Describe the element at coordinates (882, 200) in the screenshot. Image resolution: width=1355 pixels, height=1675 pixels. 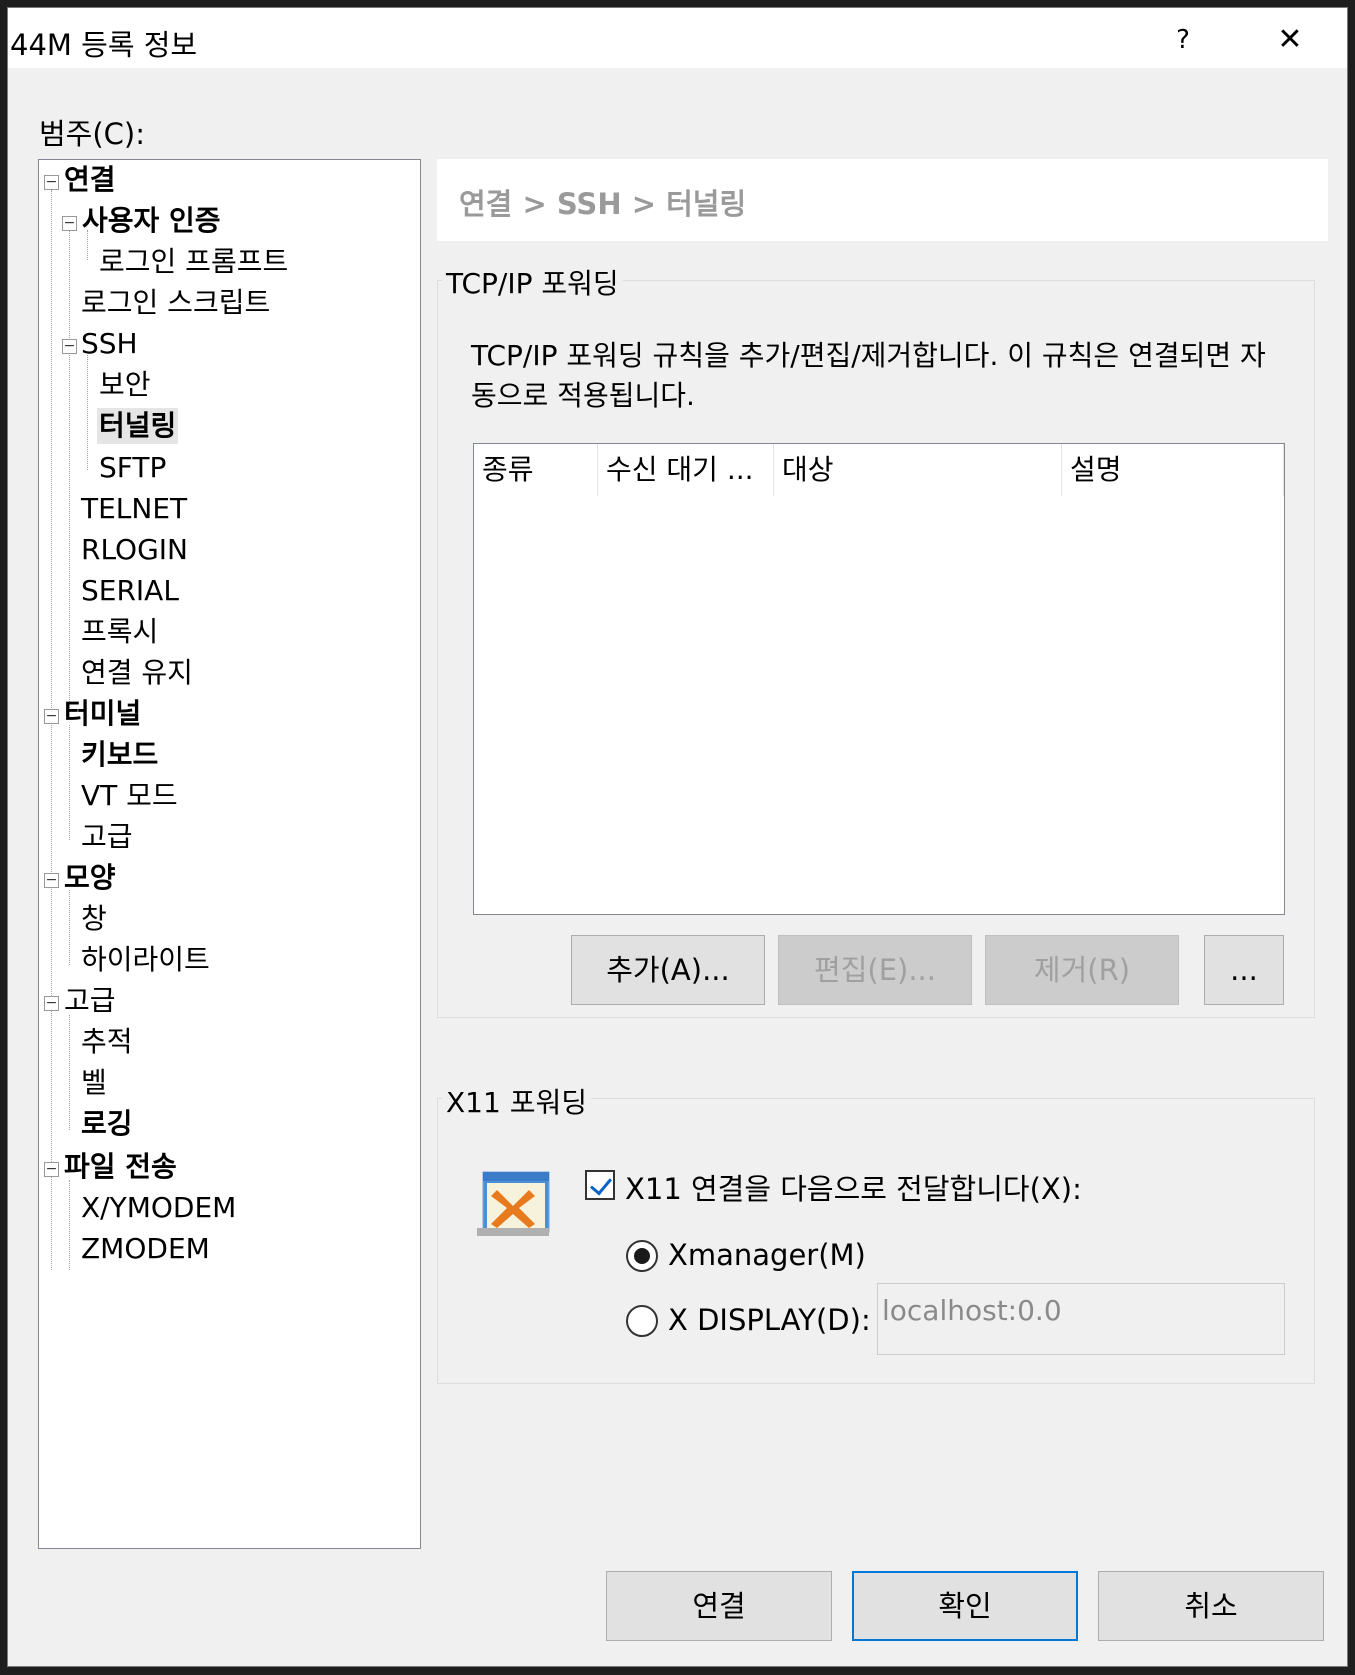
I see `breadcrumb-panel: 연결 > SSH > 터널링` at that location.